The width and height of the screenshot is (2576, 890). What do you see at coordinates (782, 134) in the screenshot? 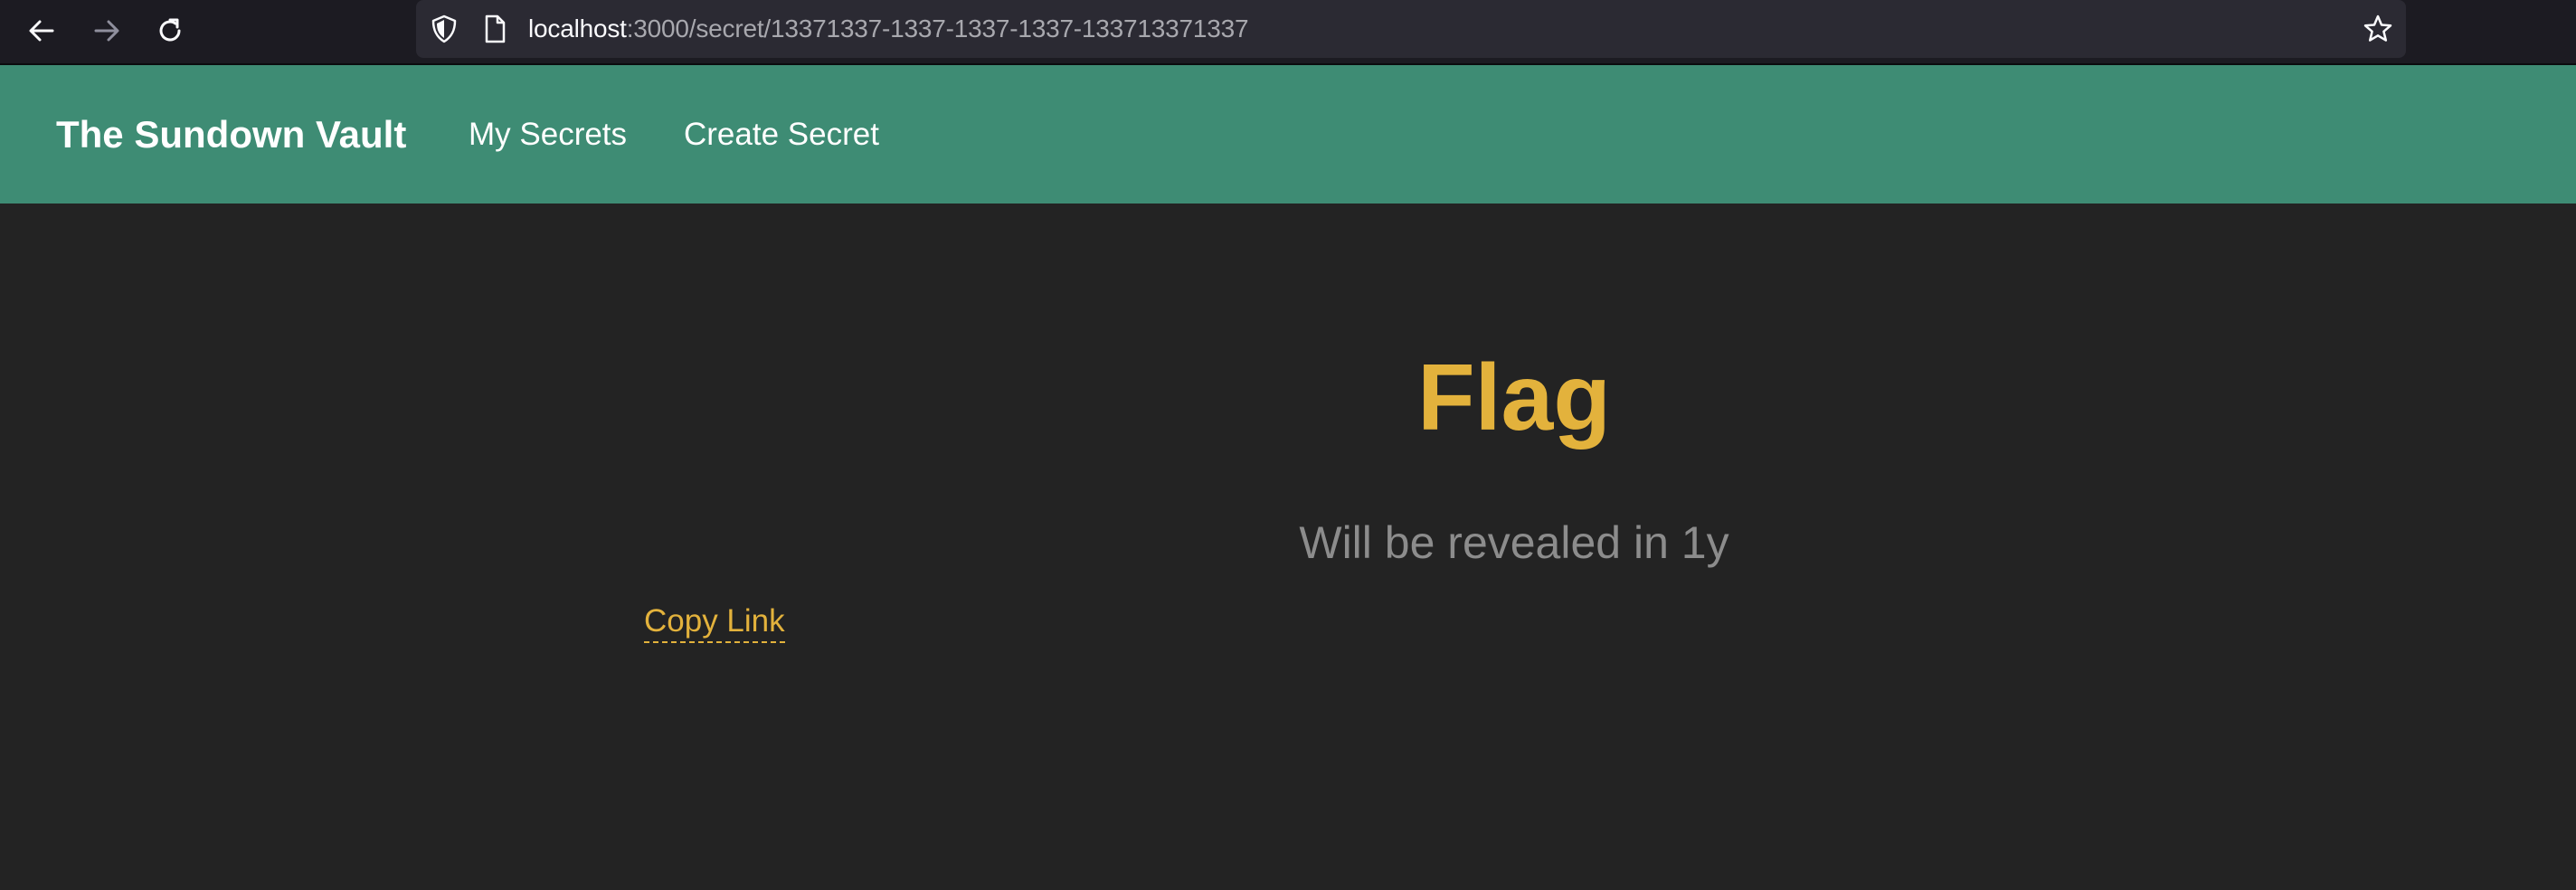
I see `nav-create-secret: Create Secret` at bounding box center [782, 134].